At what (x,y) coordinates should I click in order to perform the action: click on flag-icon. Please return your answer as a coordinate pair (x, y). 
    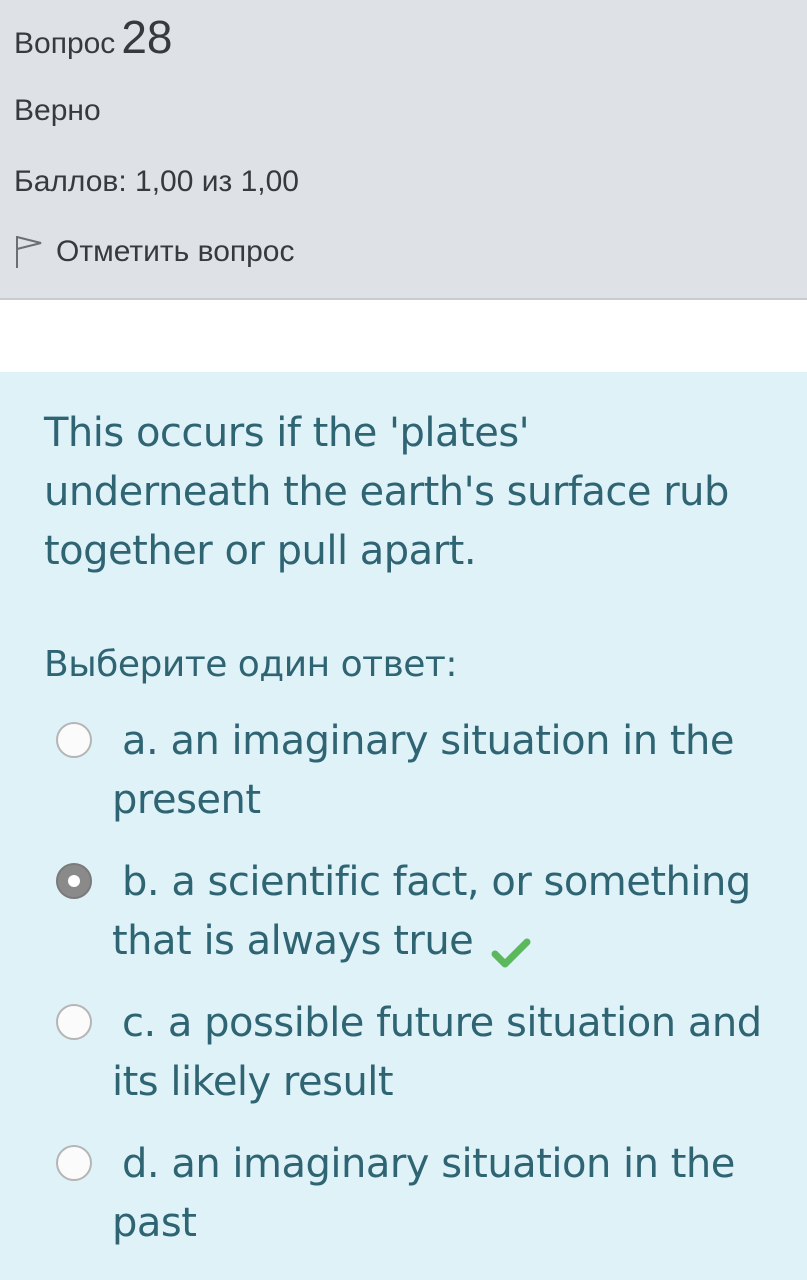
    Looking at the image, I should click on (29, 252).